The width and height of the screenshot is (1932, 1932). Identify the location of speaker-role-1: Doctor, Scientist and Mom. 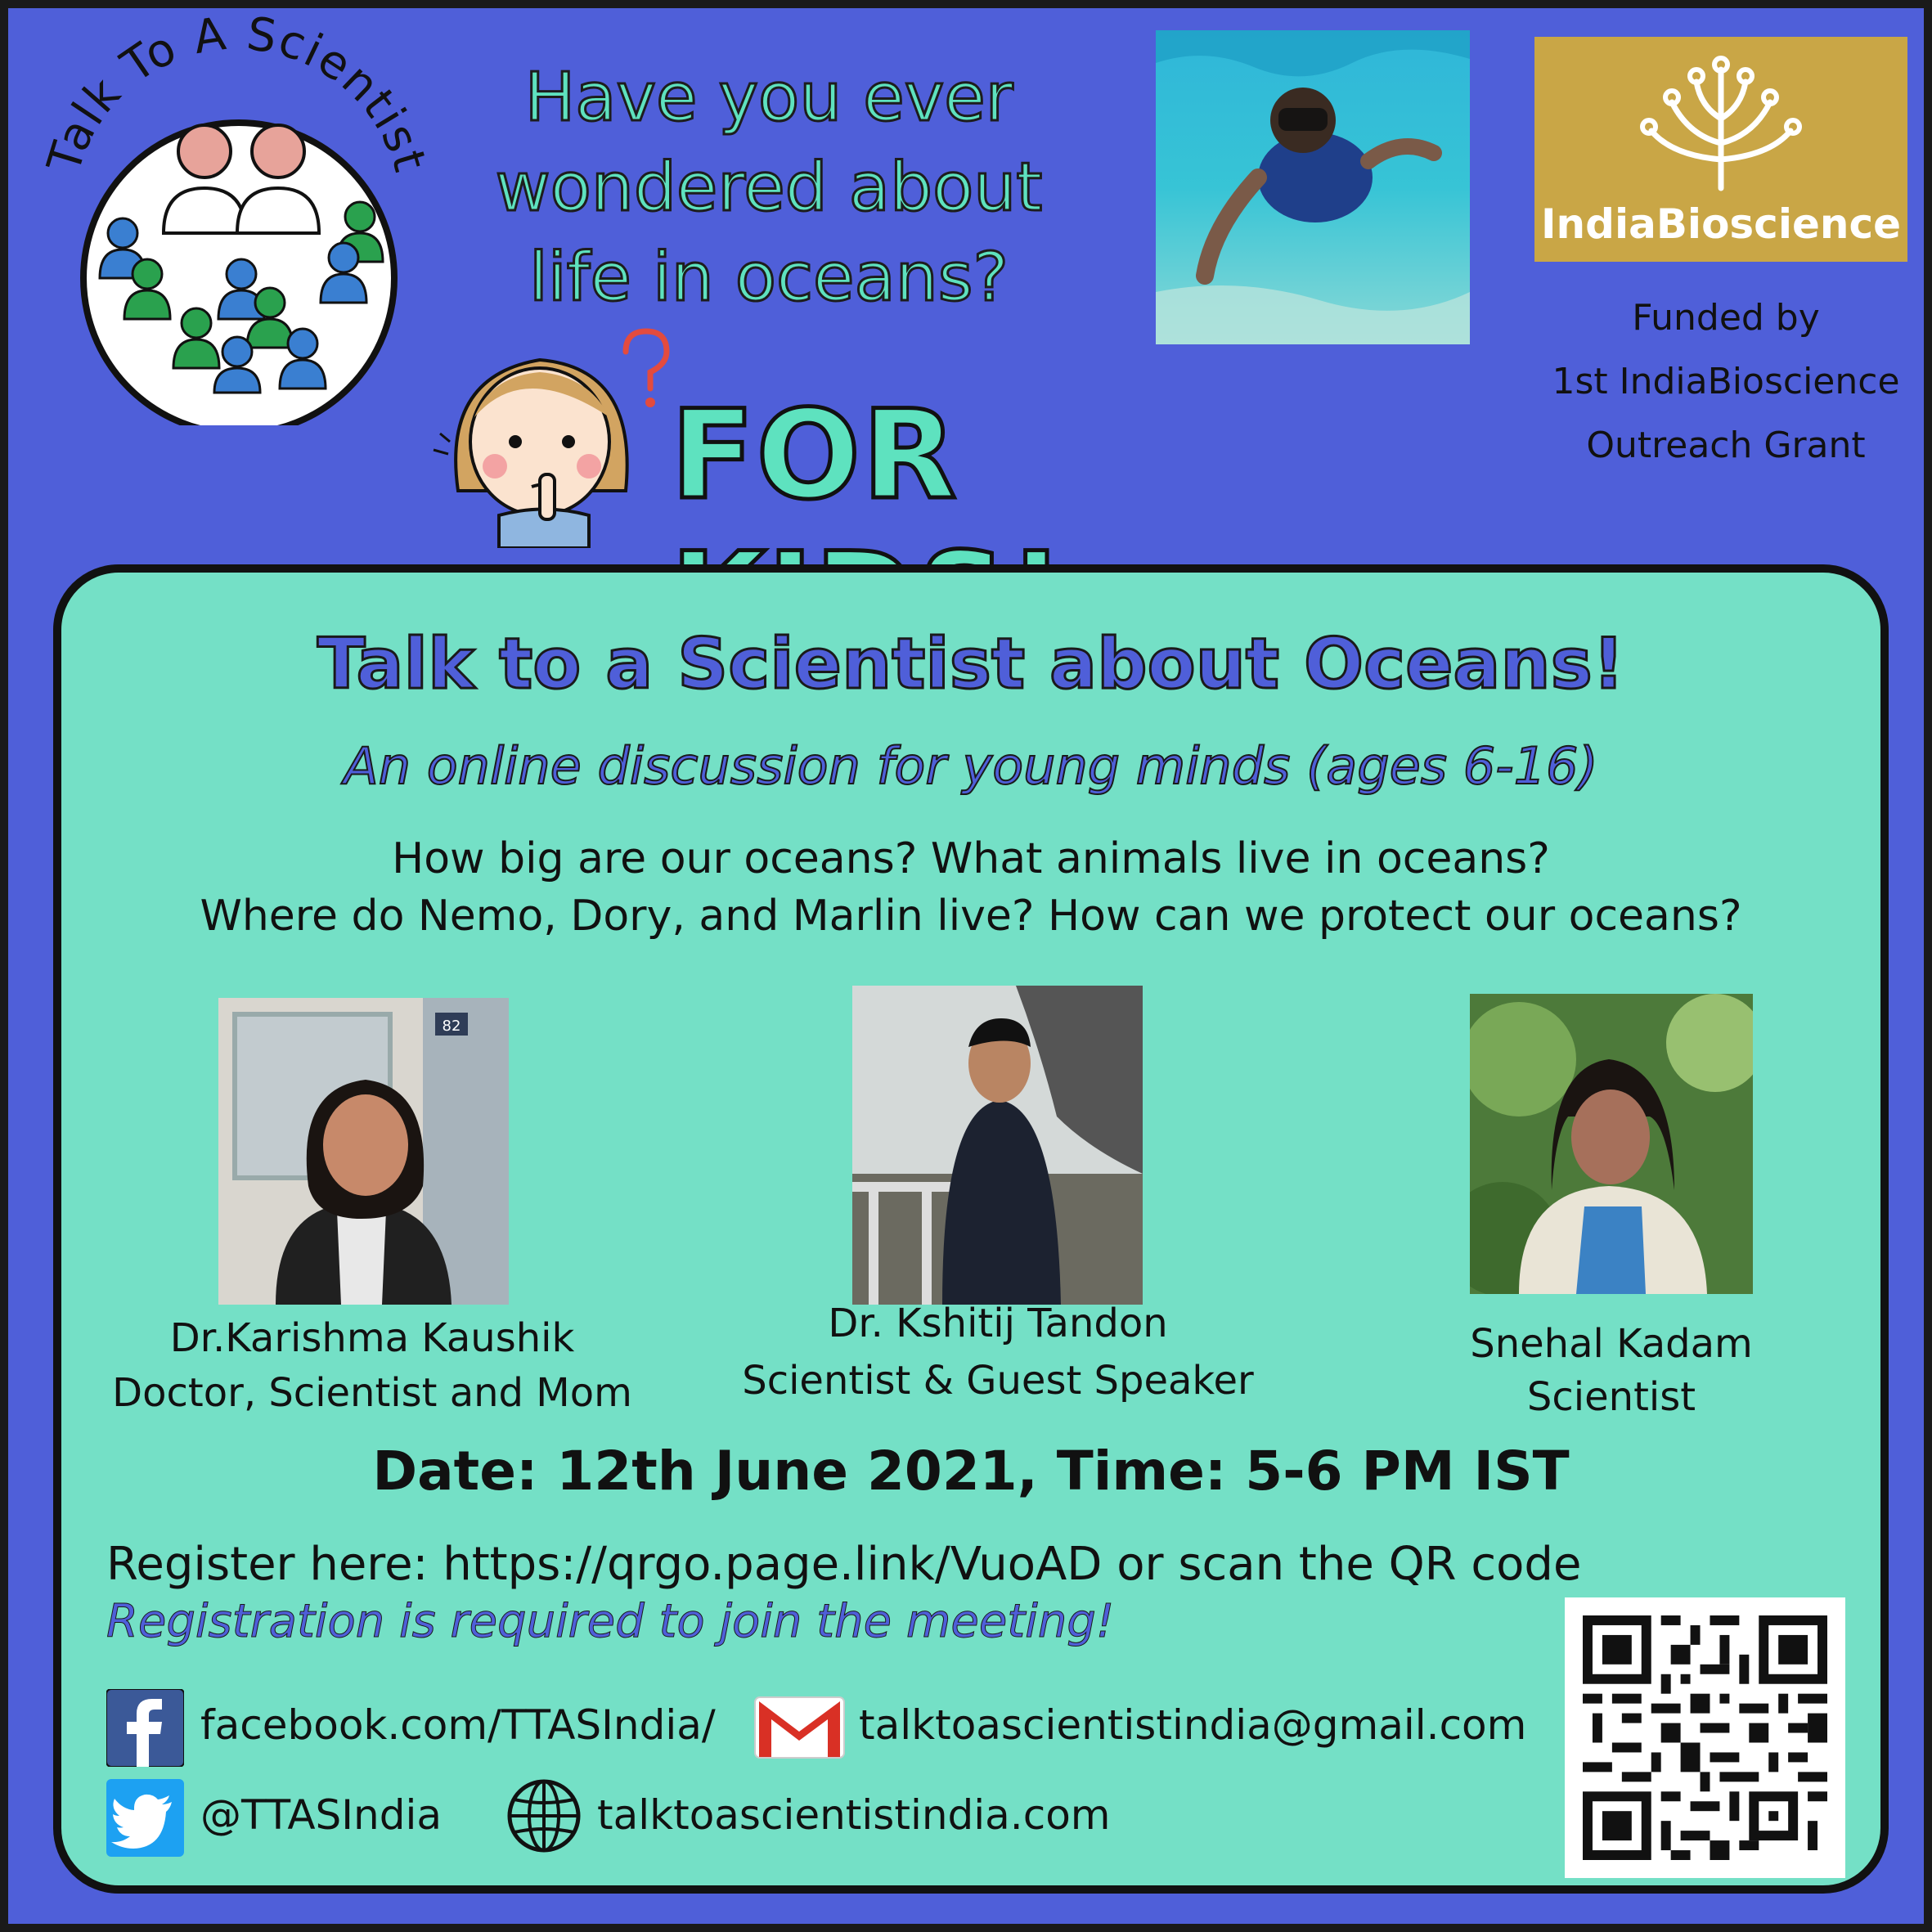
(372, 1393).